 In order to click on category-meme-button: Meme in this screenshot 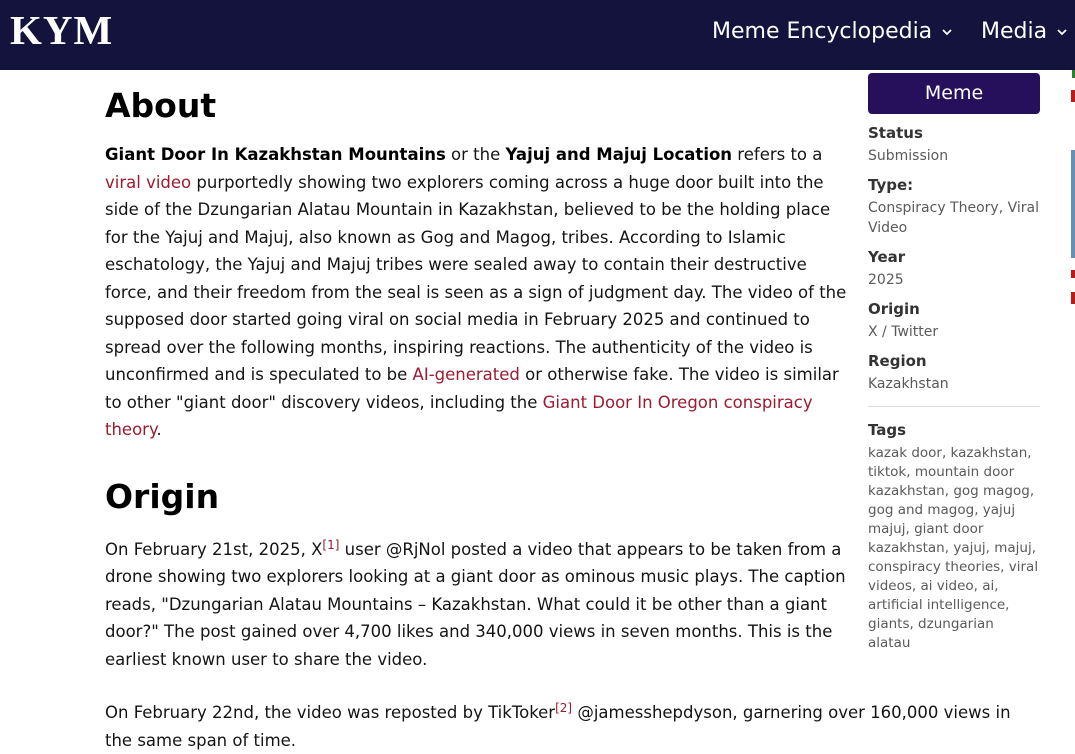, I will do `click(954, 93)`.